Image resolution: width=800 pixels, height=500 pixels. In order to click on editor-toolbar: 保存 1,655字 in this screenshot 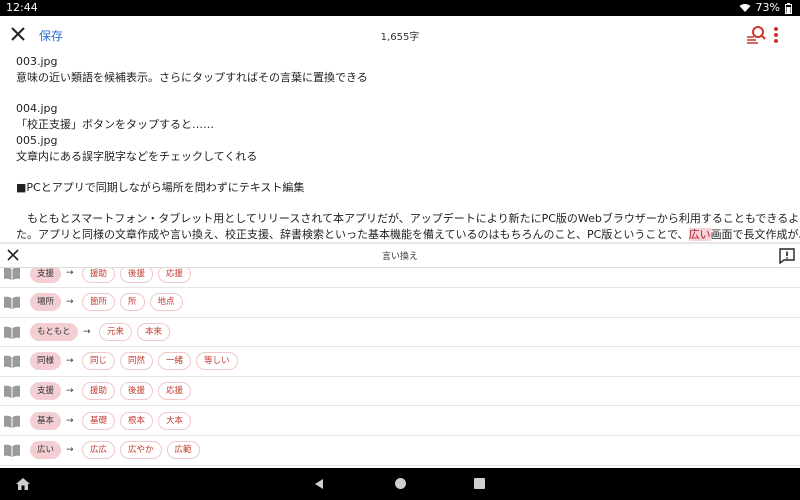, I will do `click(400, 35)`.